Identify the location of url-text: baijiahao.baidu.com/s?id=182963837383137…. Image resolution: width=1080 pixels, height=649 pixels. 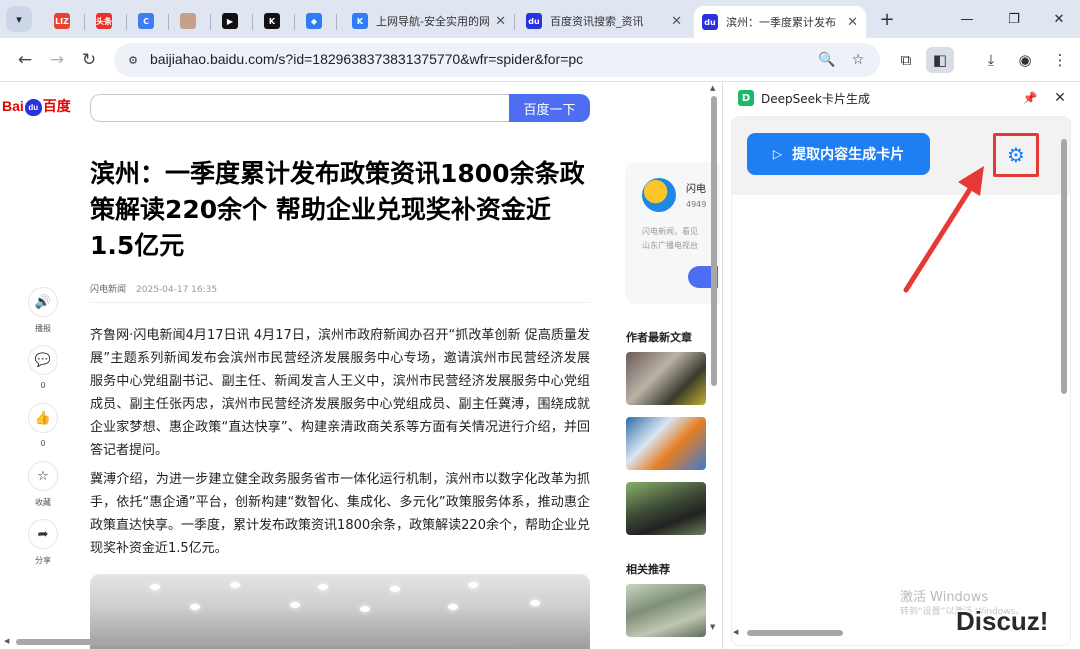
(366, 59).